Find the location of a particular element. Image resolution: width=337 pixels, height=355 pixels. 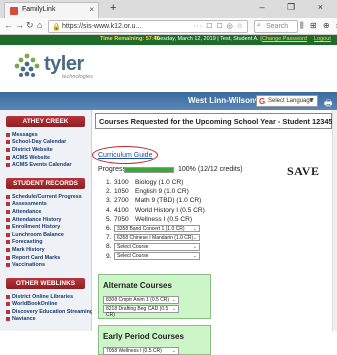

sidebar-item-lunchroom-balance: Lunchroom Balance is located at coordinates (48, 235).